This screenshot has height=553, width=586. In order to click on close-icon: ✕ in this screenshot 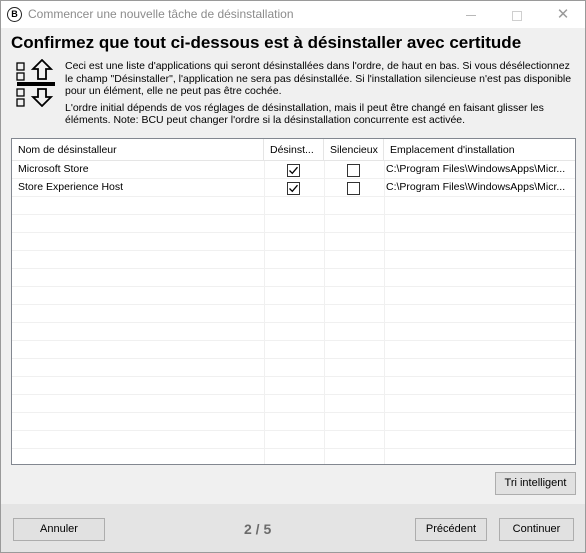, I will do `click(563, 14)`.